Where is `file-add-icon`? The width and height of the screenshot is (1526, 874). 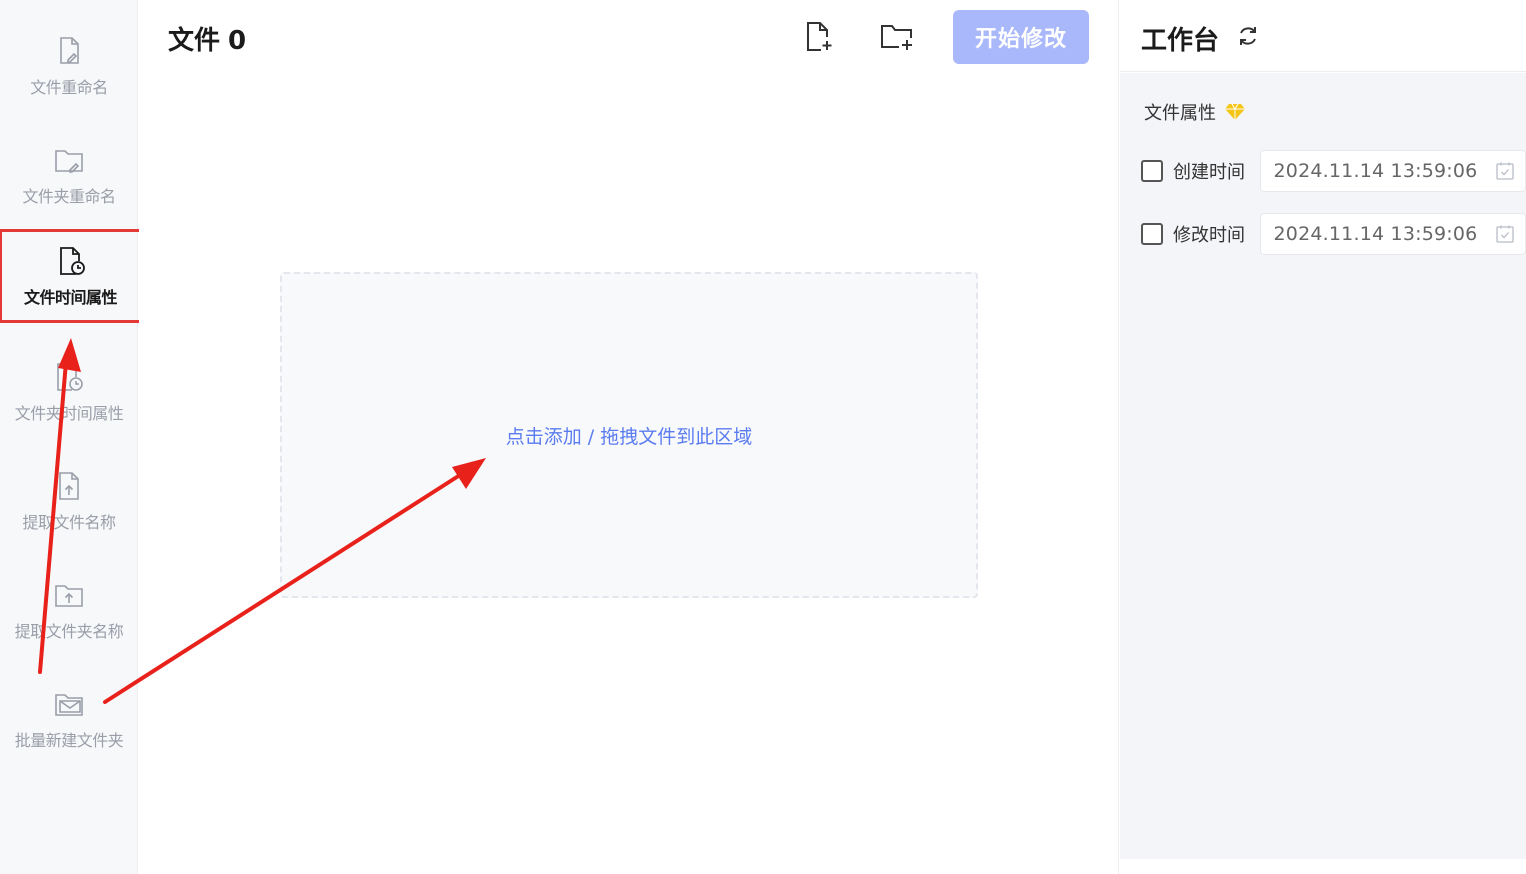
file-add-icon is located at coordinates (819, 36).